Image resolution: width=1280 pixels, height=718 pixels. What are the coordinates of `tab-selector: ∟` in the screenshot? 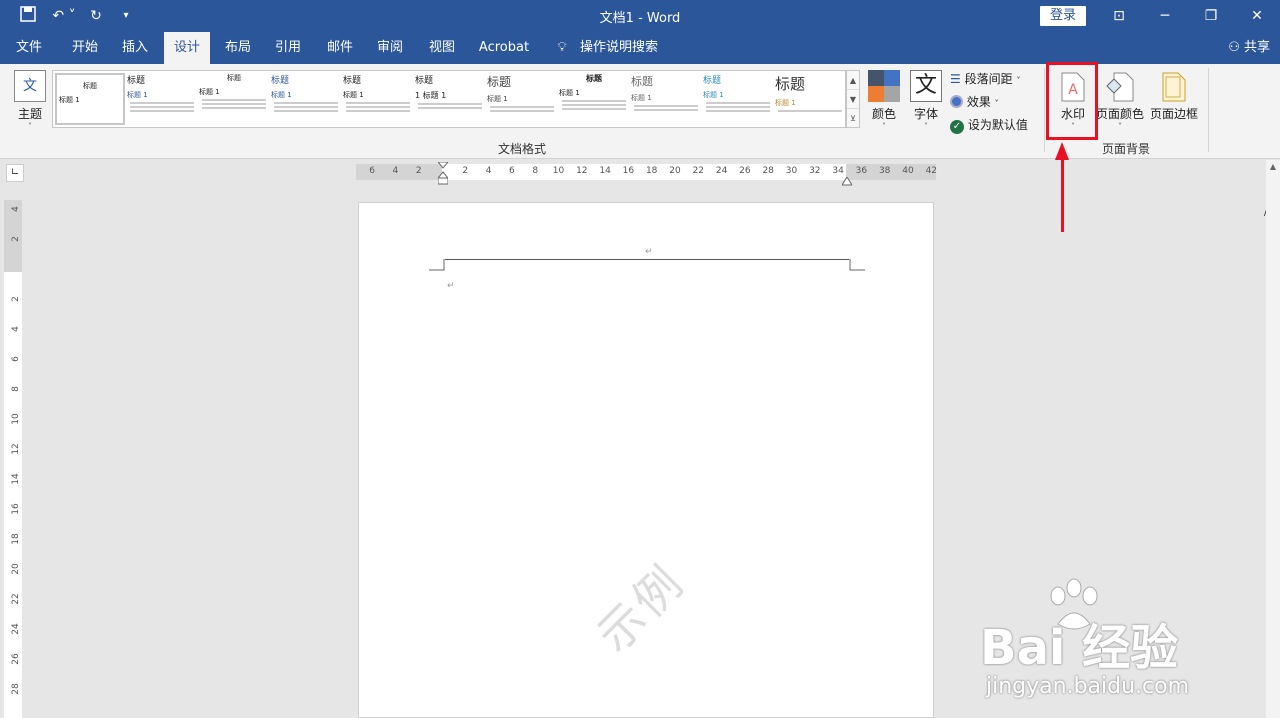 It's located at (15, 173).